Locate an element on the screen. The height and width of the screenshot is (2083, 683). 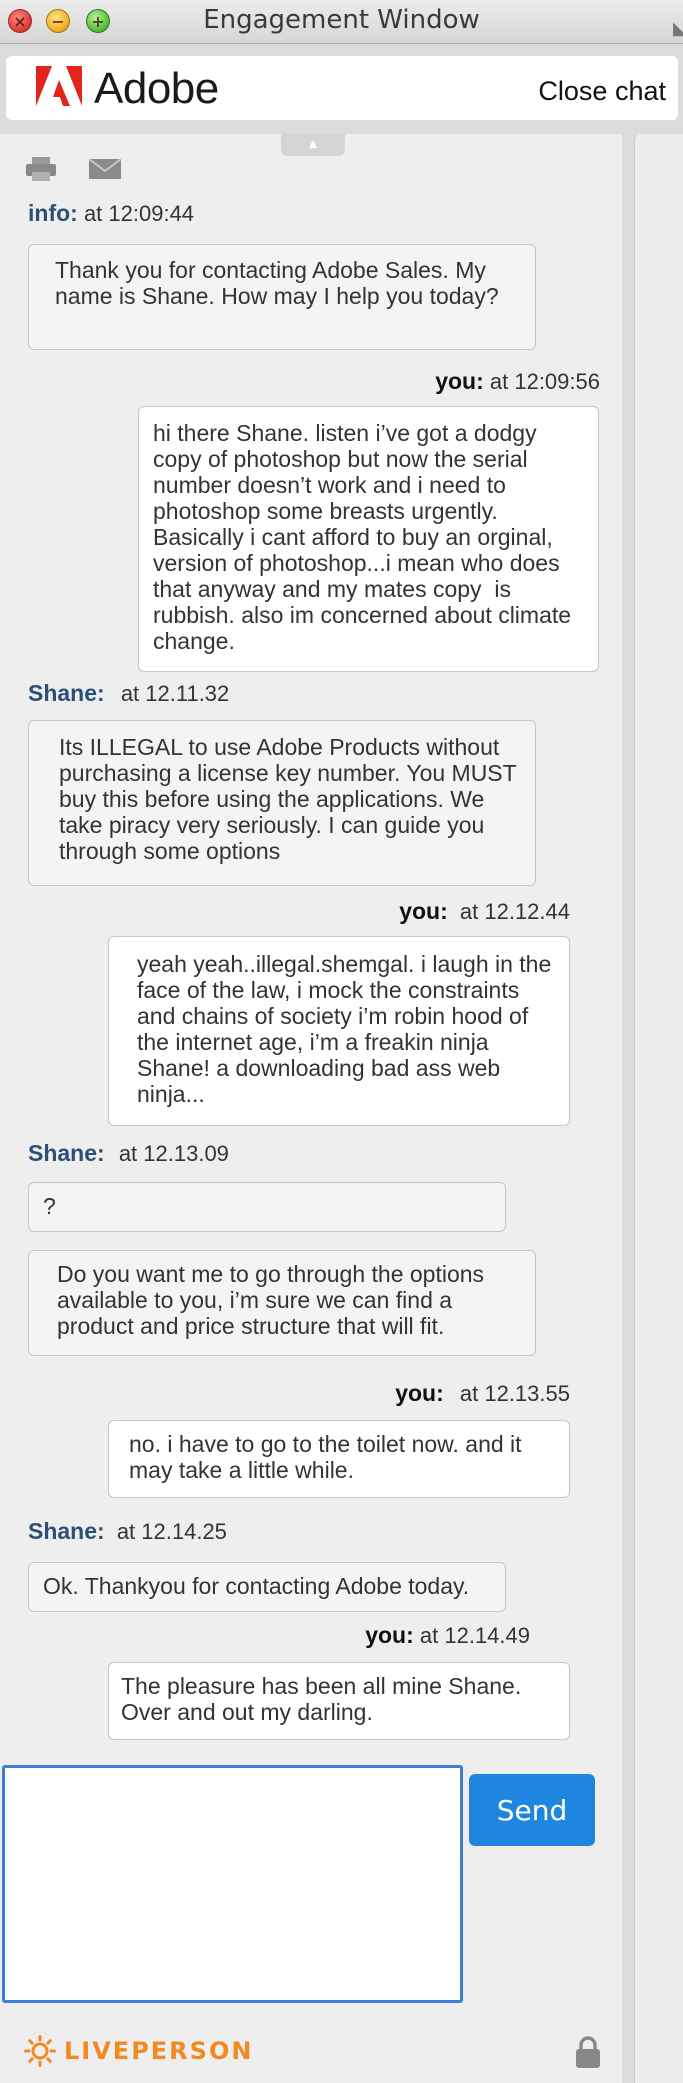
side-panel is located at coordinates (652, 1108).